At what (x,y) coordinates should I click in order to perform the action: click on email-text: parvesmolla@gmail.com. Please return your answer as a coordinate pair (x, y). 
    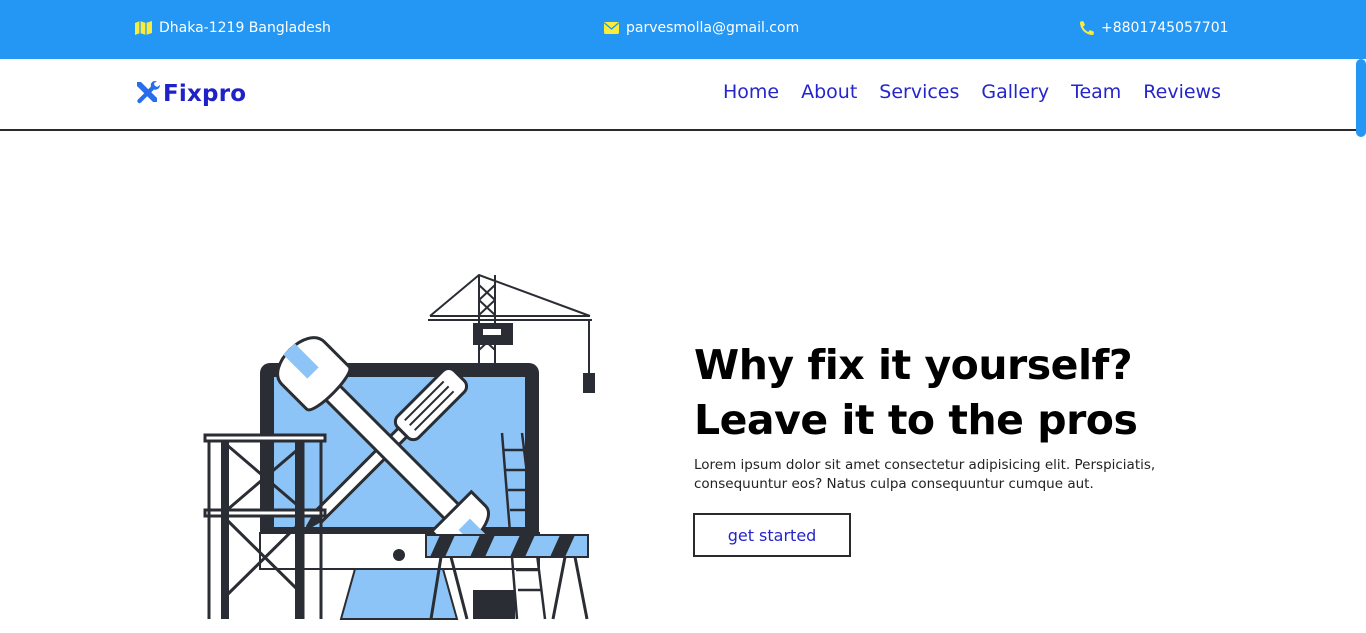
    Looking at the image, I should click on (712, 28).